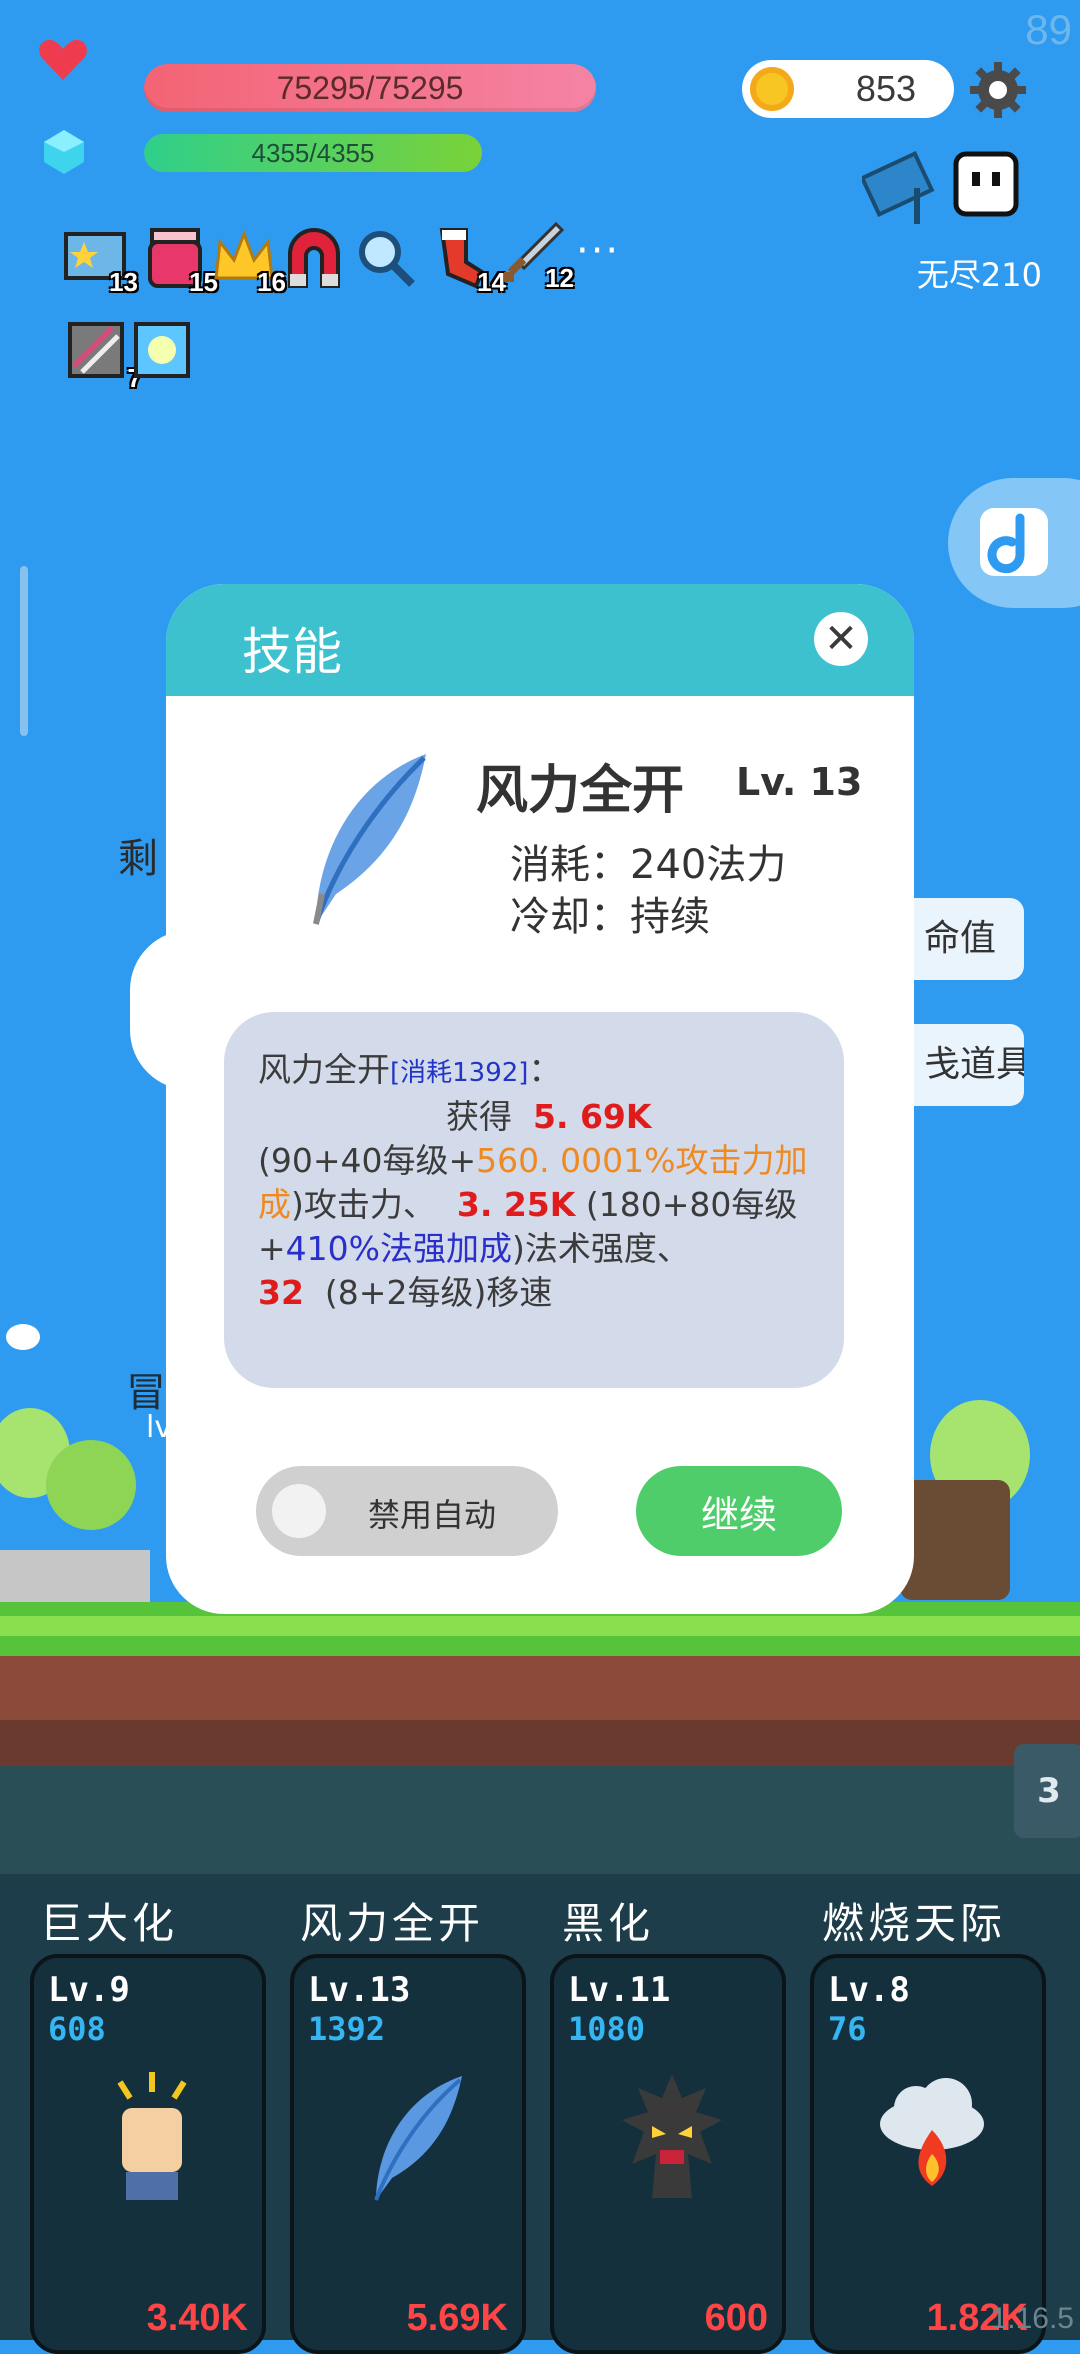  Describe the element at coordinates (610, 917) in the screenshot. I see `skill-cooldown: 冷却：持续` at that location.